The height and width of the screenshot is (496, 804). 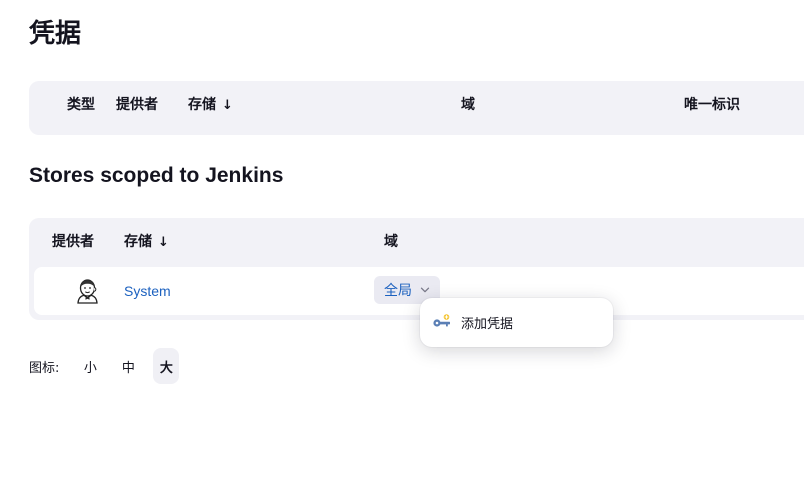 What do you see at coordinates (202, 105) in the screenshot?
I see `column-header-store-label: 存储` at bounding box center [202, 105].